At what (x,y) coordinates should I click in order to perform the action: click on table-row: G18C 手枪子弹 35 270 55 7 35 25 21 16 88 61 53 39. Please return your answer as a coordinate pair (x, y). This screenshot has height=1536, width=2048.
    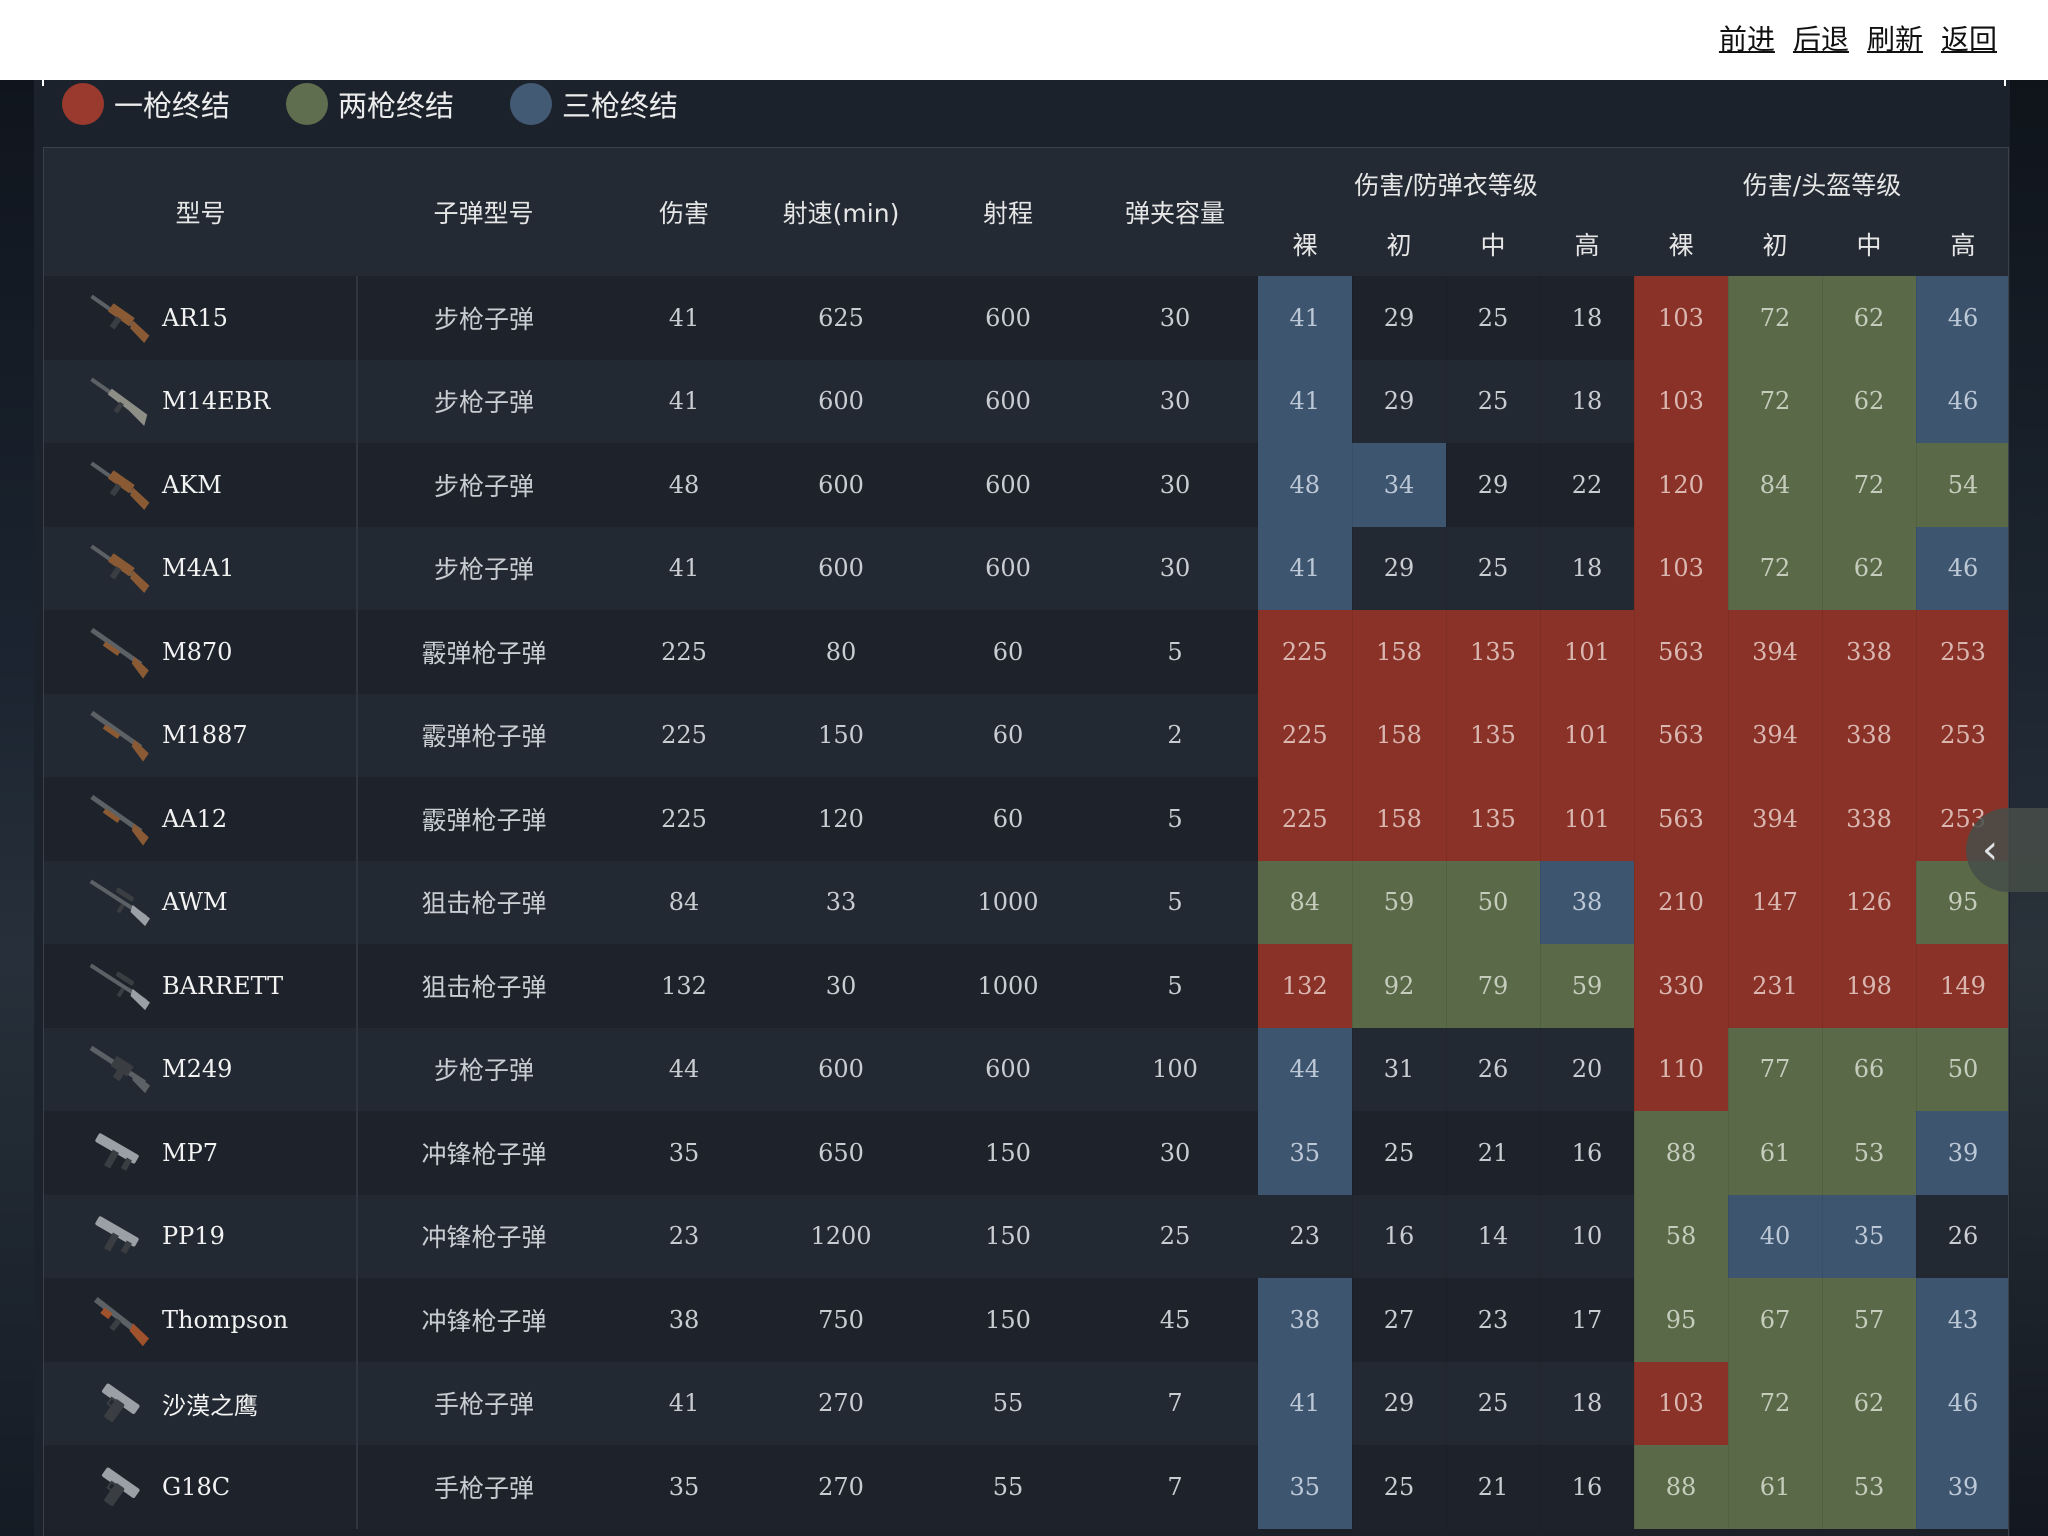
    Looking at the image, I should click on (1026, 1487).